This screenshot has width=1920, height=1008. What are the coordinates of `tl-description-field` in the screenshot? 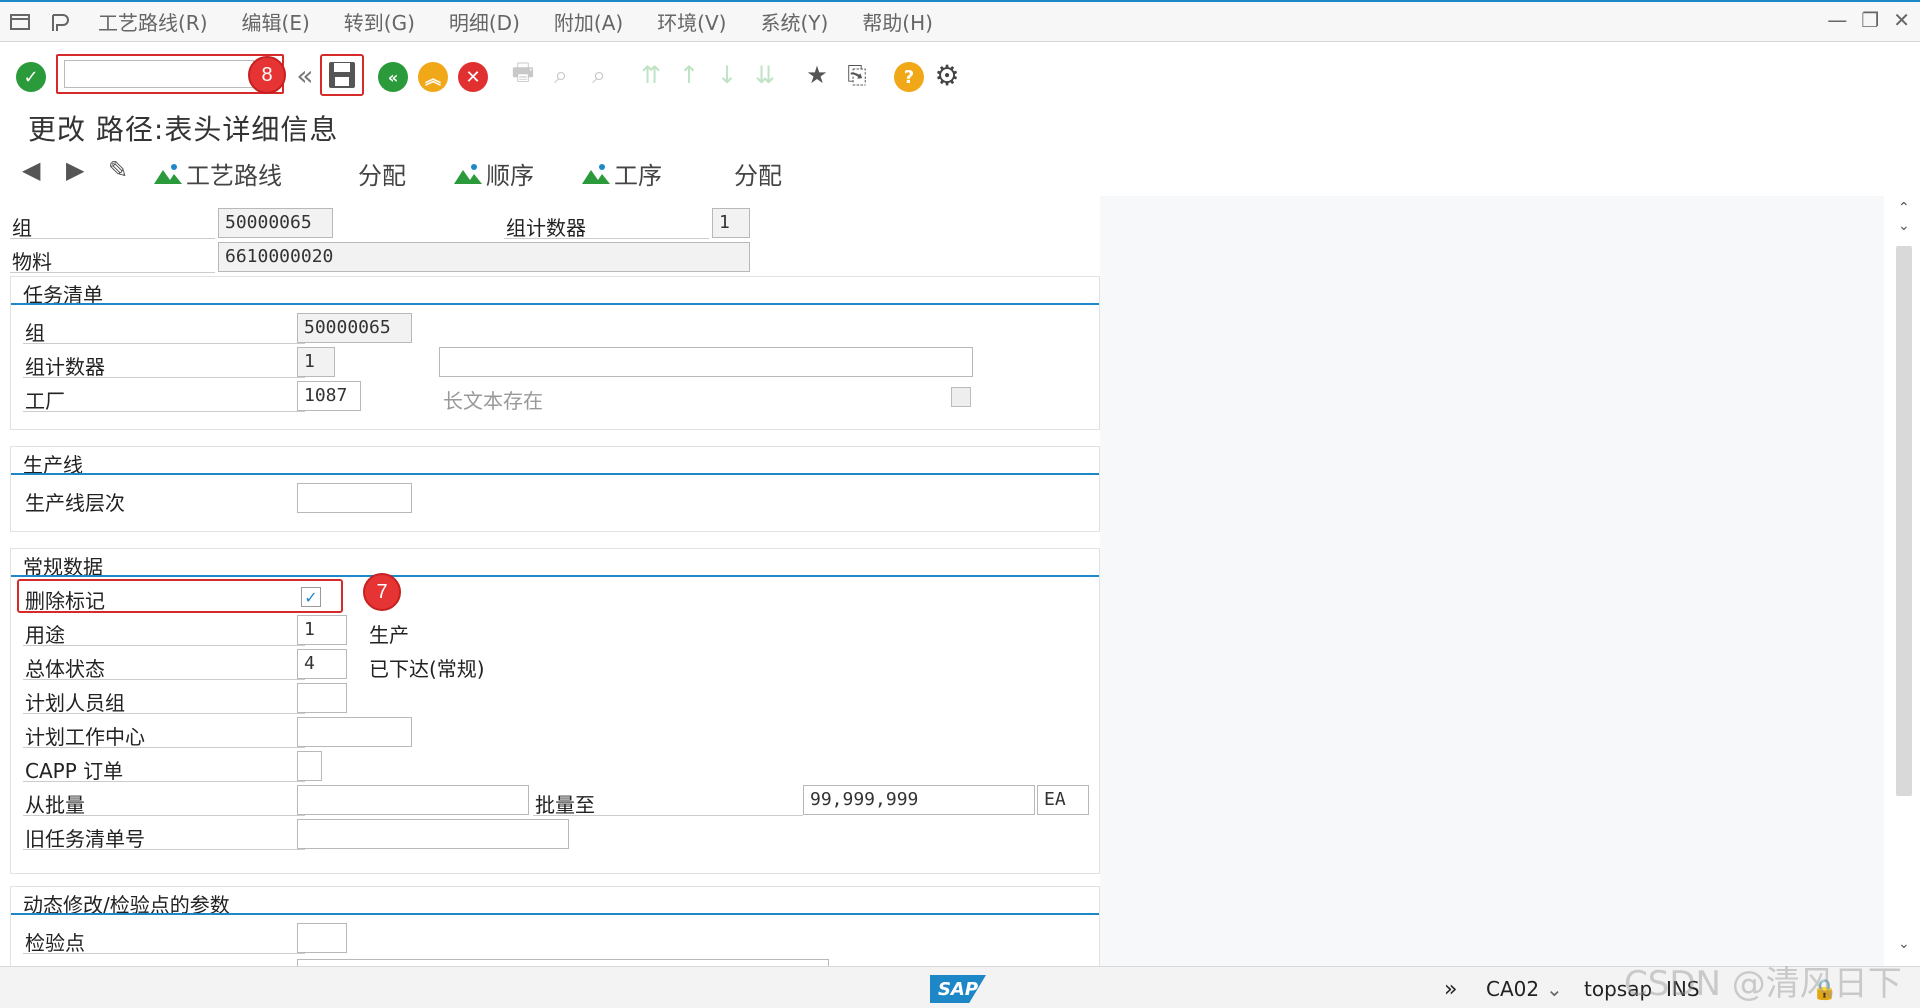 It's located at (706, 362).